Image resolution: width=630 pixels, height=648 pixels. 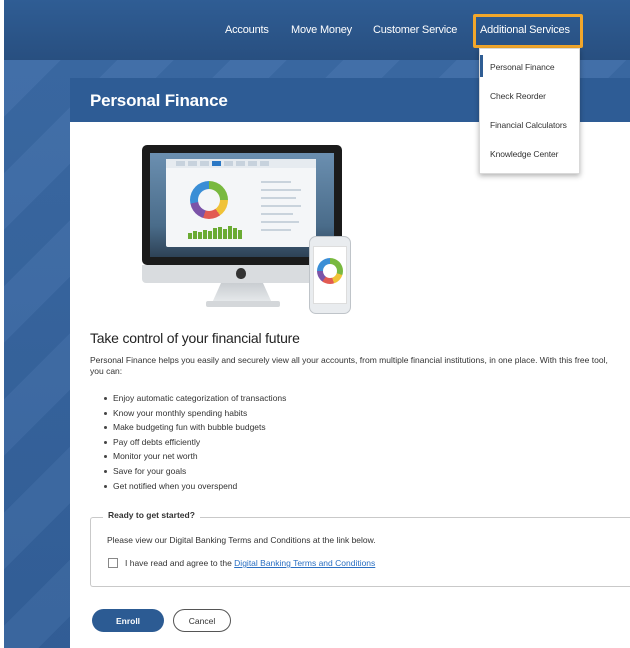 What do you see at coordinates (481, 66) in the screenshot?
I see `selected-indicator` at bounding box center [481, 66].